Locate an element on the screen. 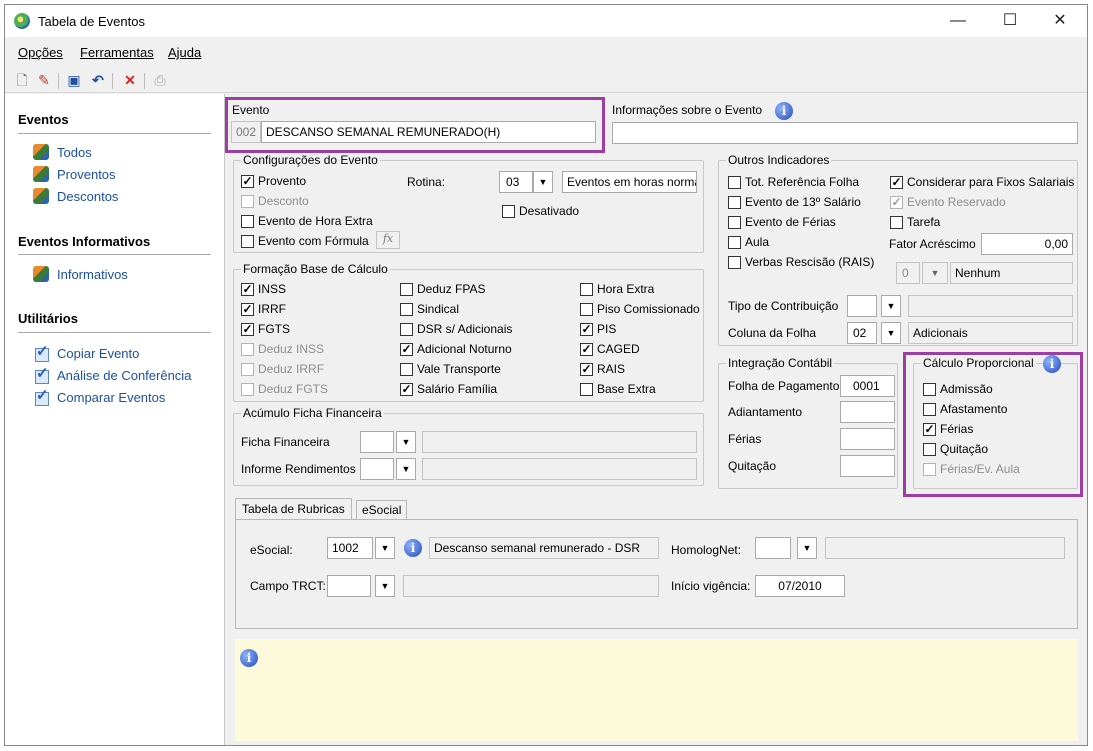 Image resolution: width=1093 pixels, height=751 pixels. ficha-label: Ficha Financeira is located at coordinates (285, 442).